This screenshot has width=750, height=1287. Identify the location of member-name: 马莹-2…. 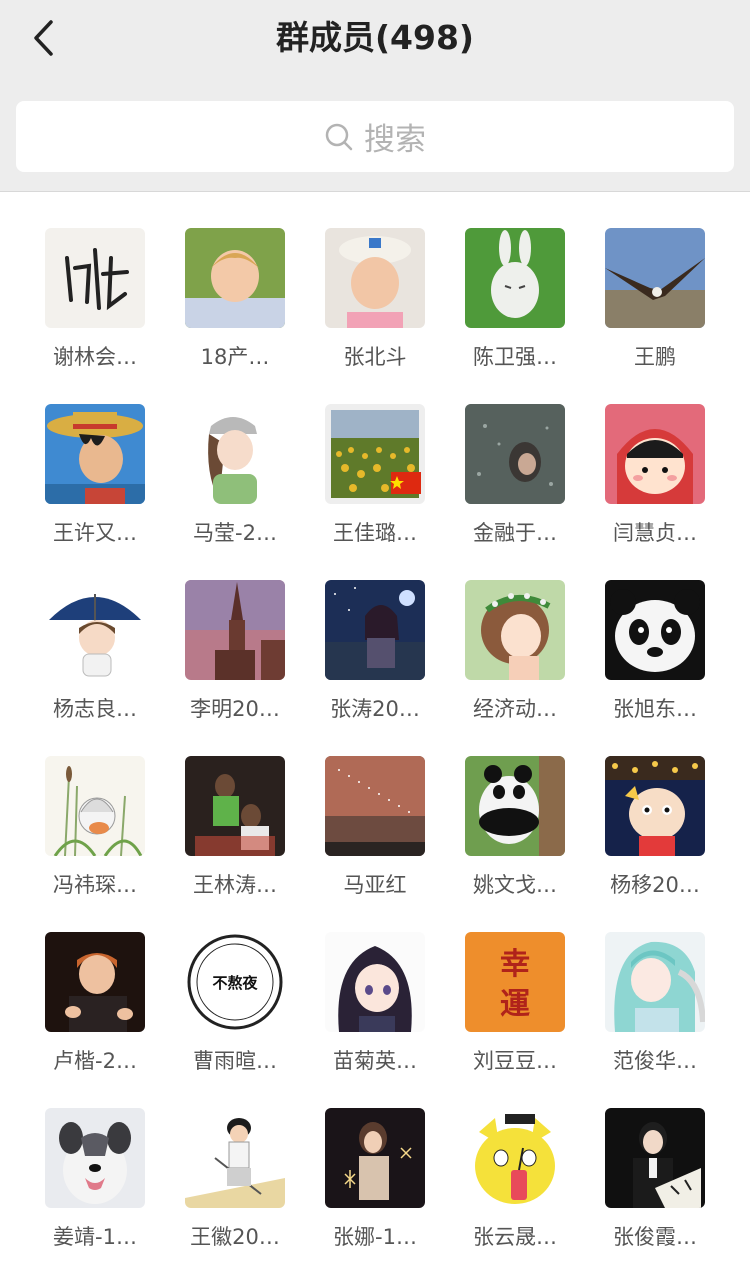
(235, 533).